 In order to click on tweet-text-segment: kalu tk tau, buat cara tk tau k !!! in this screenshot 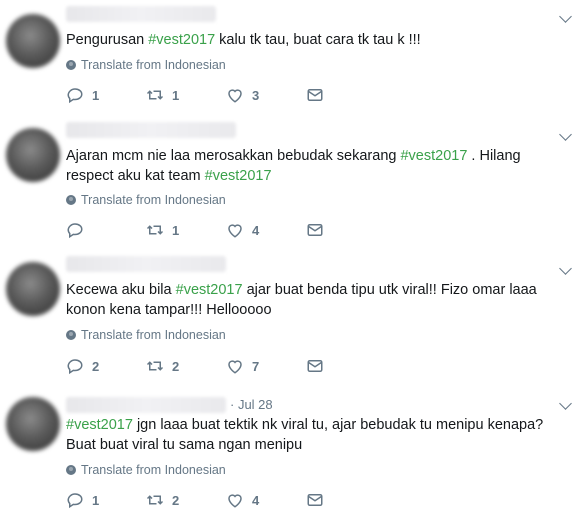, I will do `click(318, 40)`.